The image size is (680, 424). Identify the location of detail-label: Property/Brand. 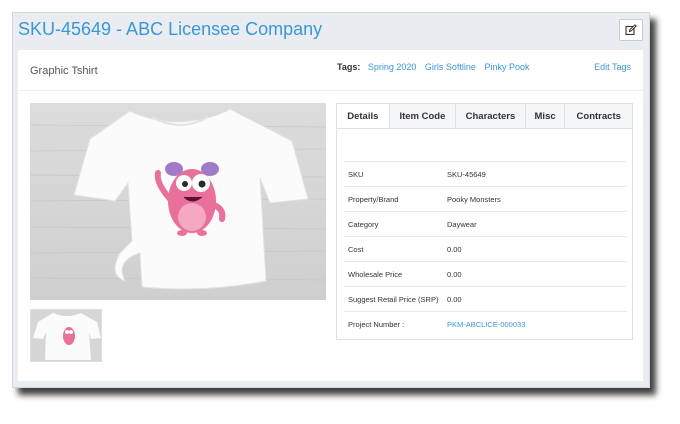
(373, 199).